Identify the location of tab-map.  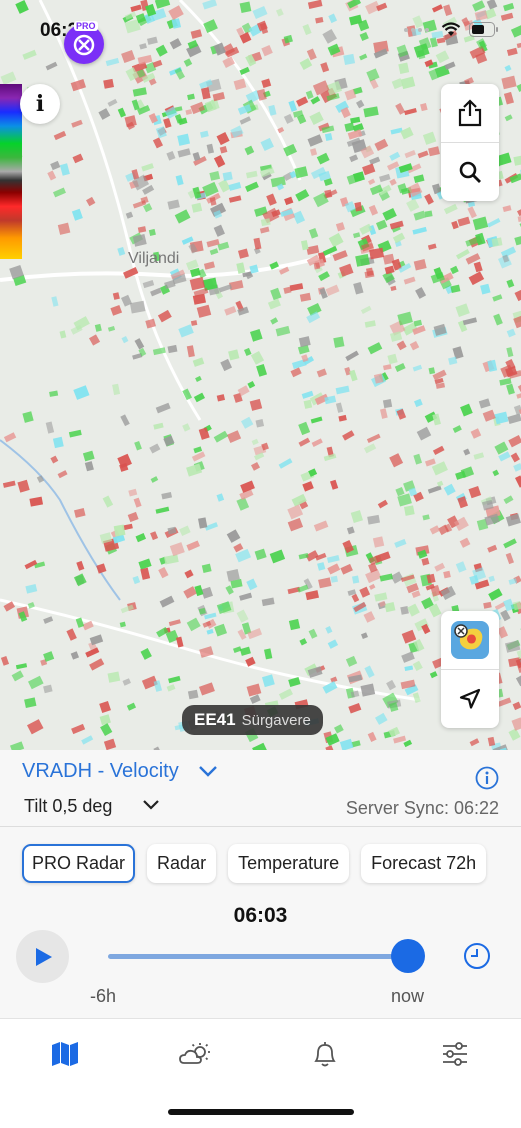
(65, 1054).